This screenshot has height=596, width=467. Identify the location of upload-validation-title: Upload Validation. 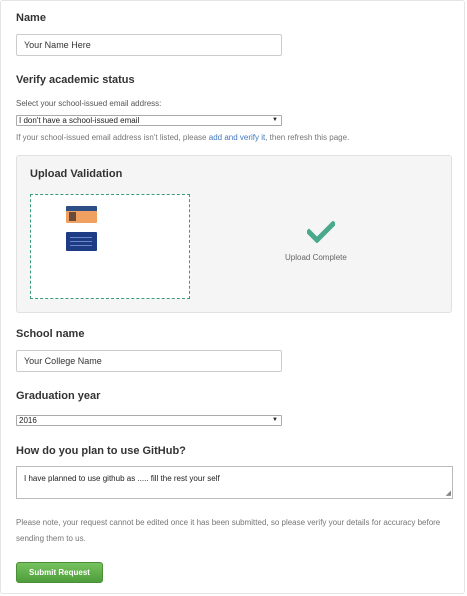
(76, 174).